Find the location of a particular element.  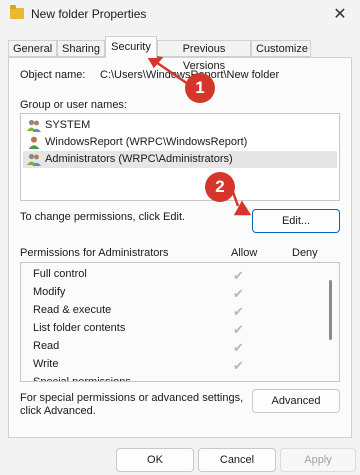

close-button: ✕ is located at coordinates (340, 15).